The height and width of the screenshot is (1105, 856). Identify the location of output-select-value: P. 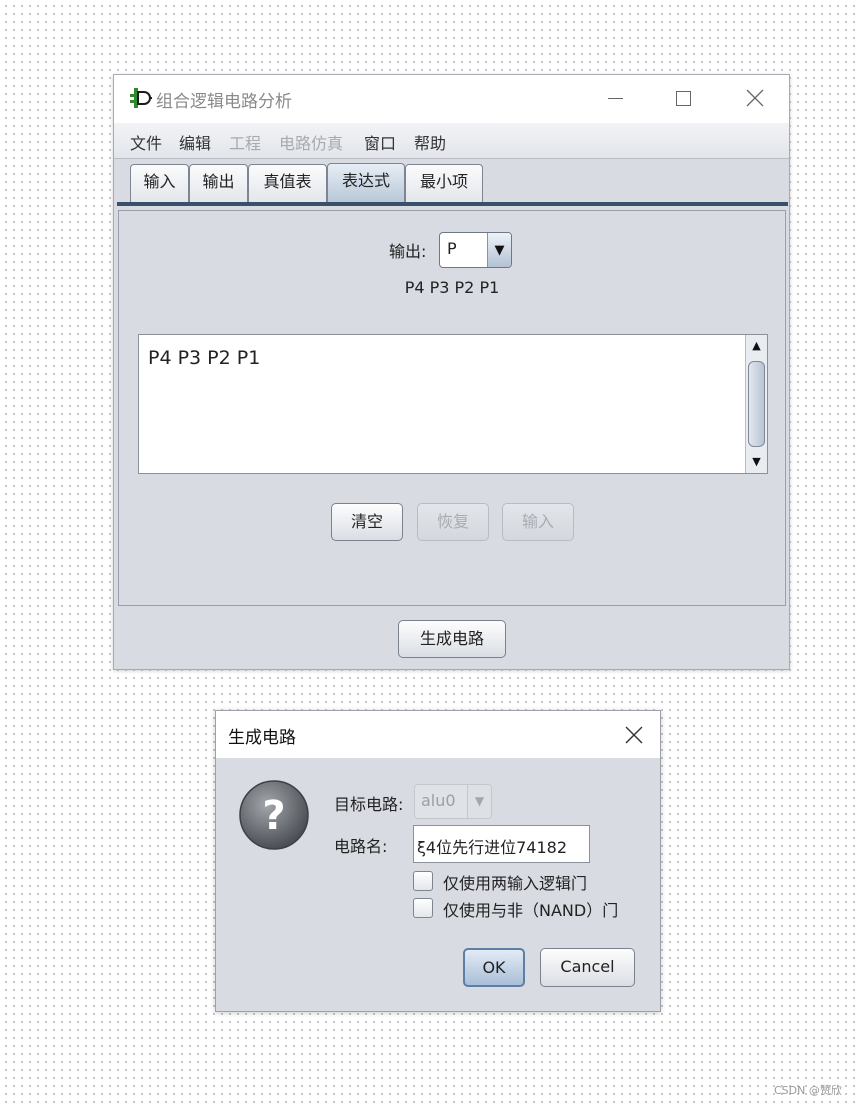
(452, 248).